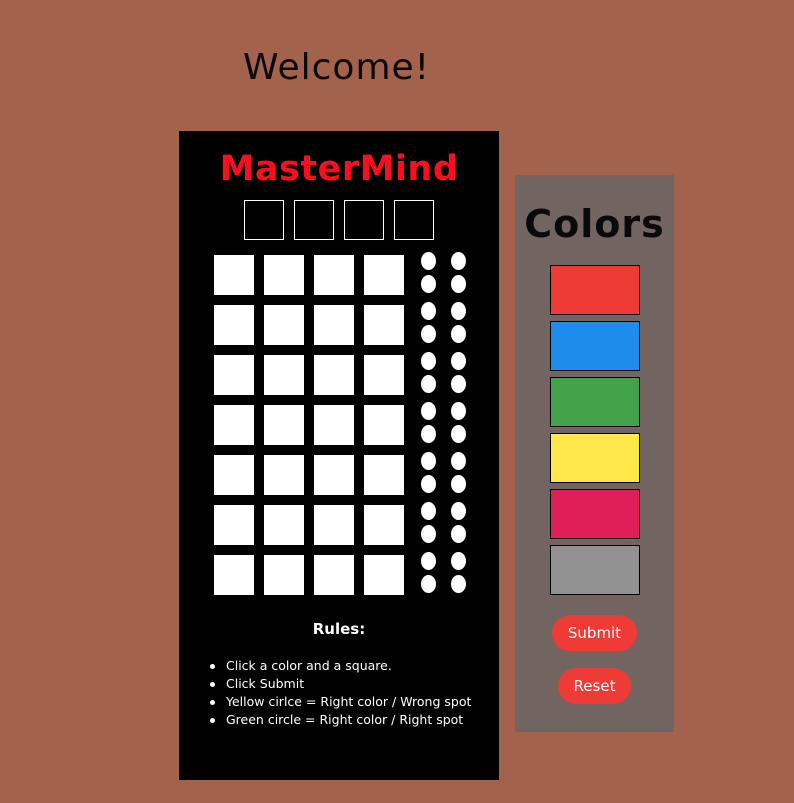 The height and width of the screenshot is (803, 794). I want to click on rules-item: Click Submit, so click(340, 684).